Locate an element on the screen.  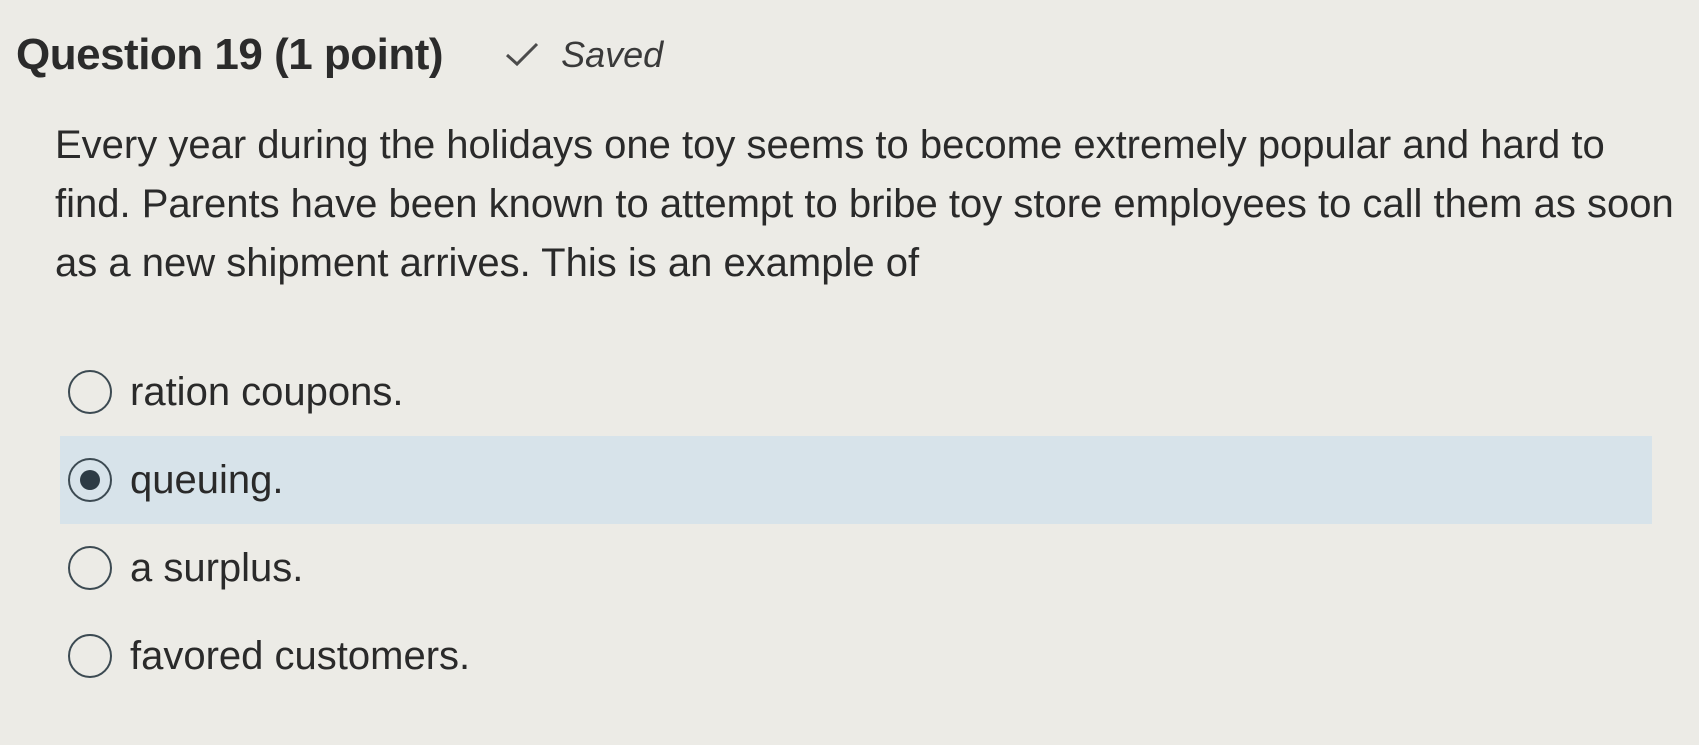
question-header: Question 19 (1 point) Saved is located at coordinates (339, 55).